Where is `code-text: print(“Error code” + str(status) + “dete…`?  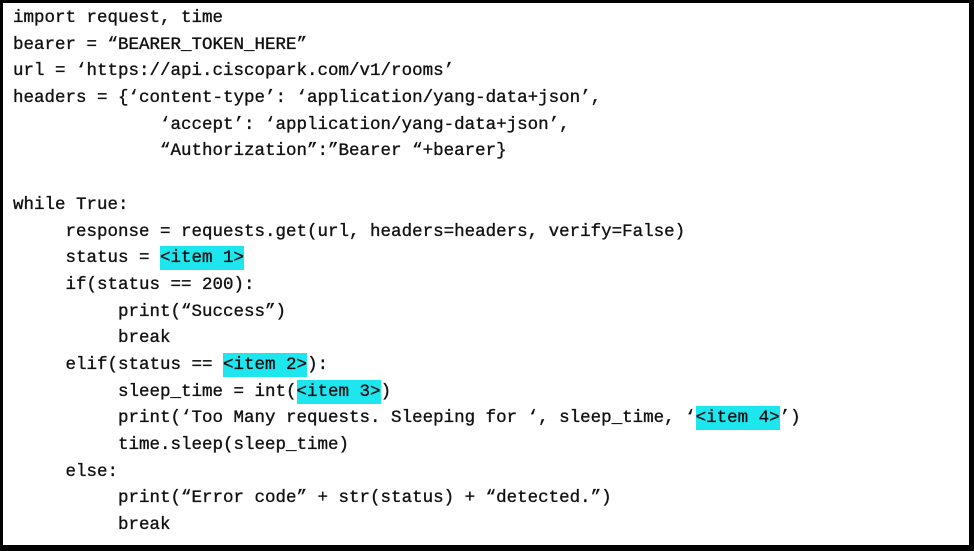
code-text: print(“Error code” + str(status) + “dete… is located at coordinates (312, 498).